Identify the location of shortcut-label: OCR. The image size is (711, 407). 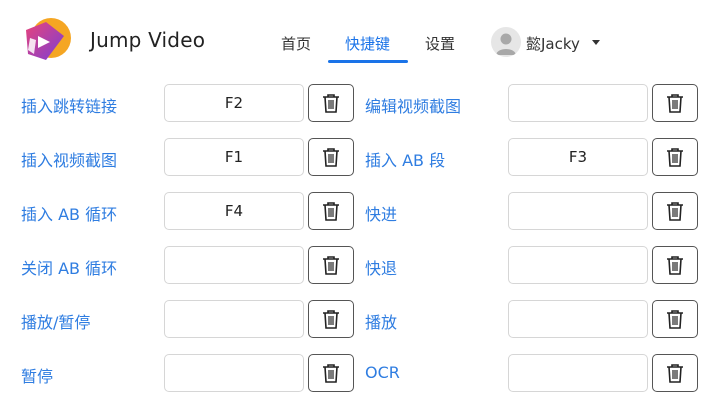
(382, 372).